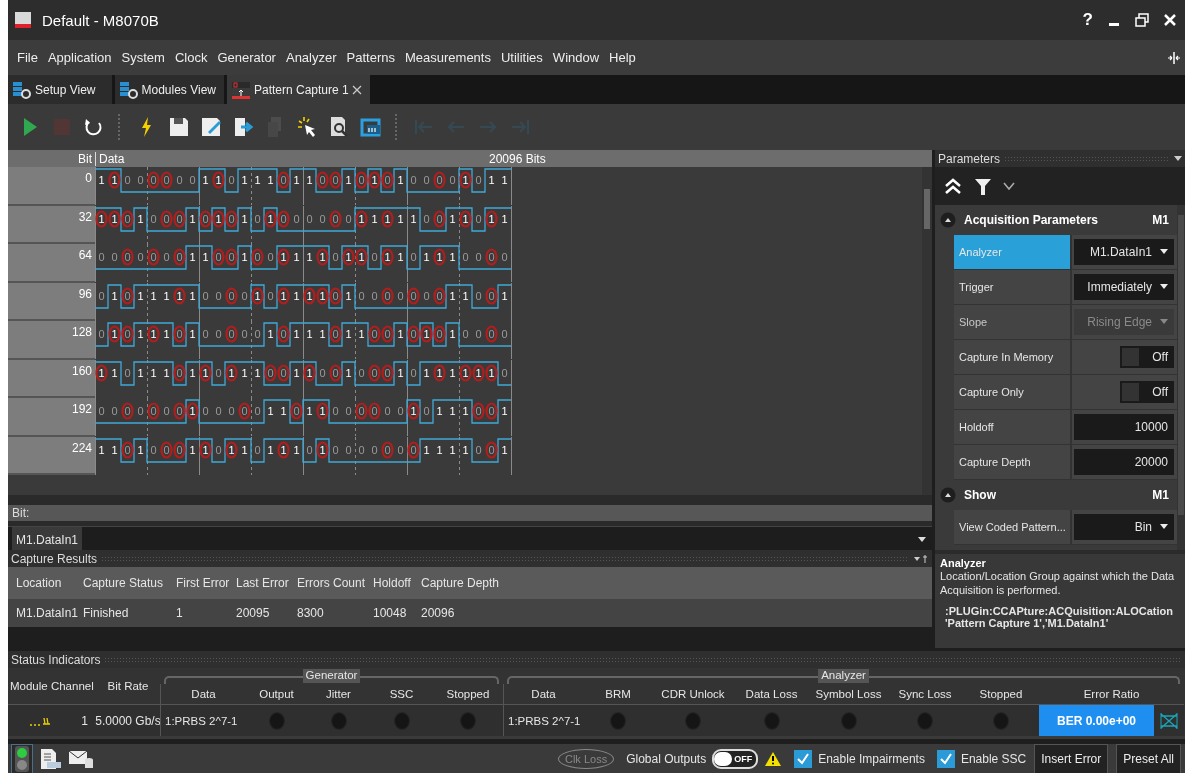  What do you see at coordinates (1124, 427) in the screenshot?
I see `number-field: 10000` at bounding box center [1124, 427].